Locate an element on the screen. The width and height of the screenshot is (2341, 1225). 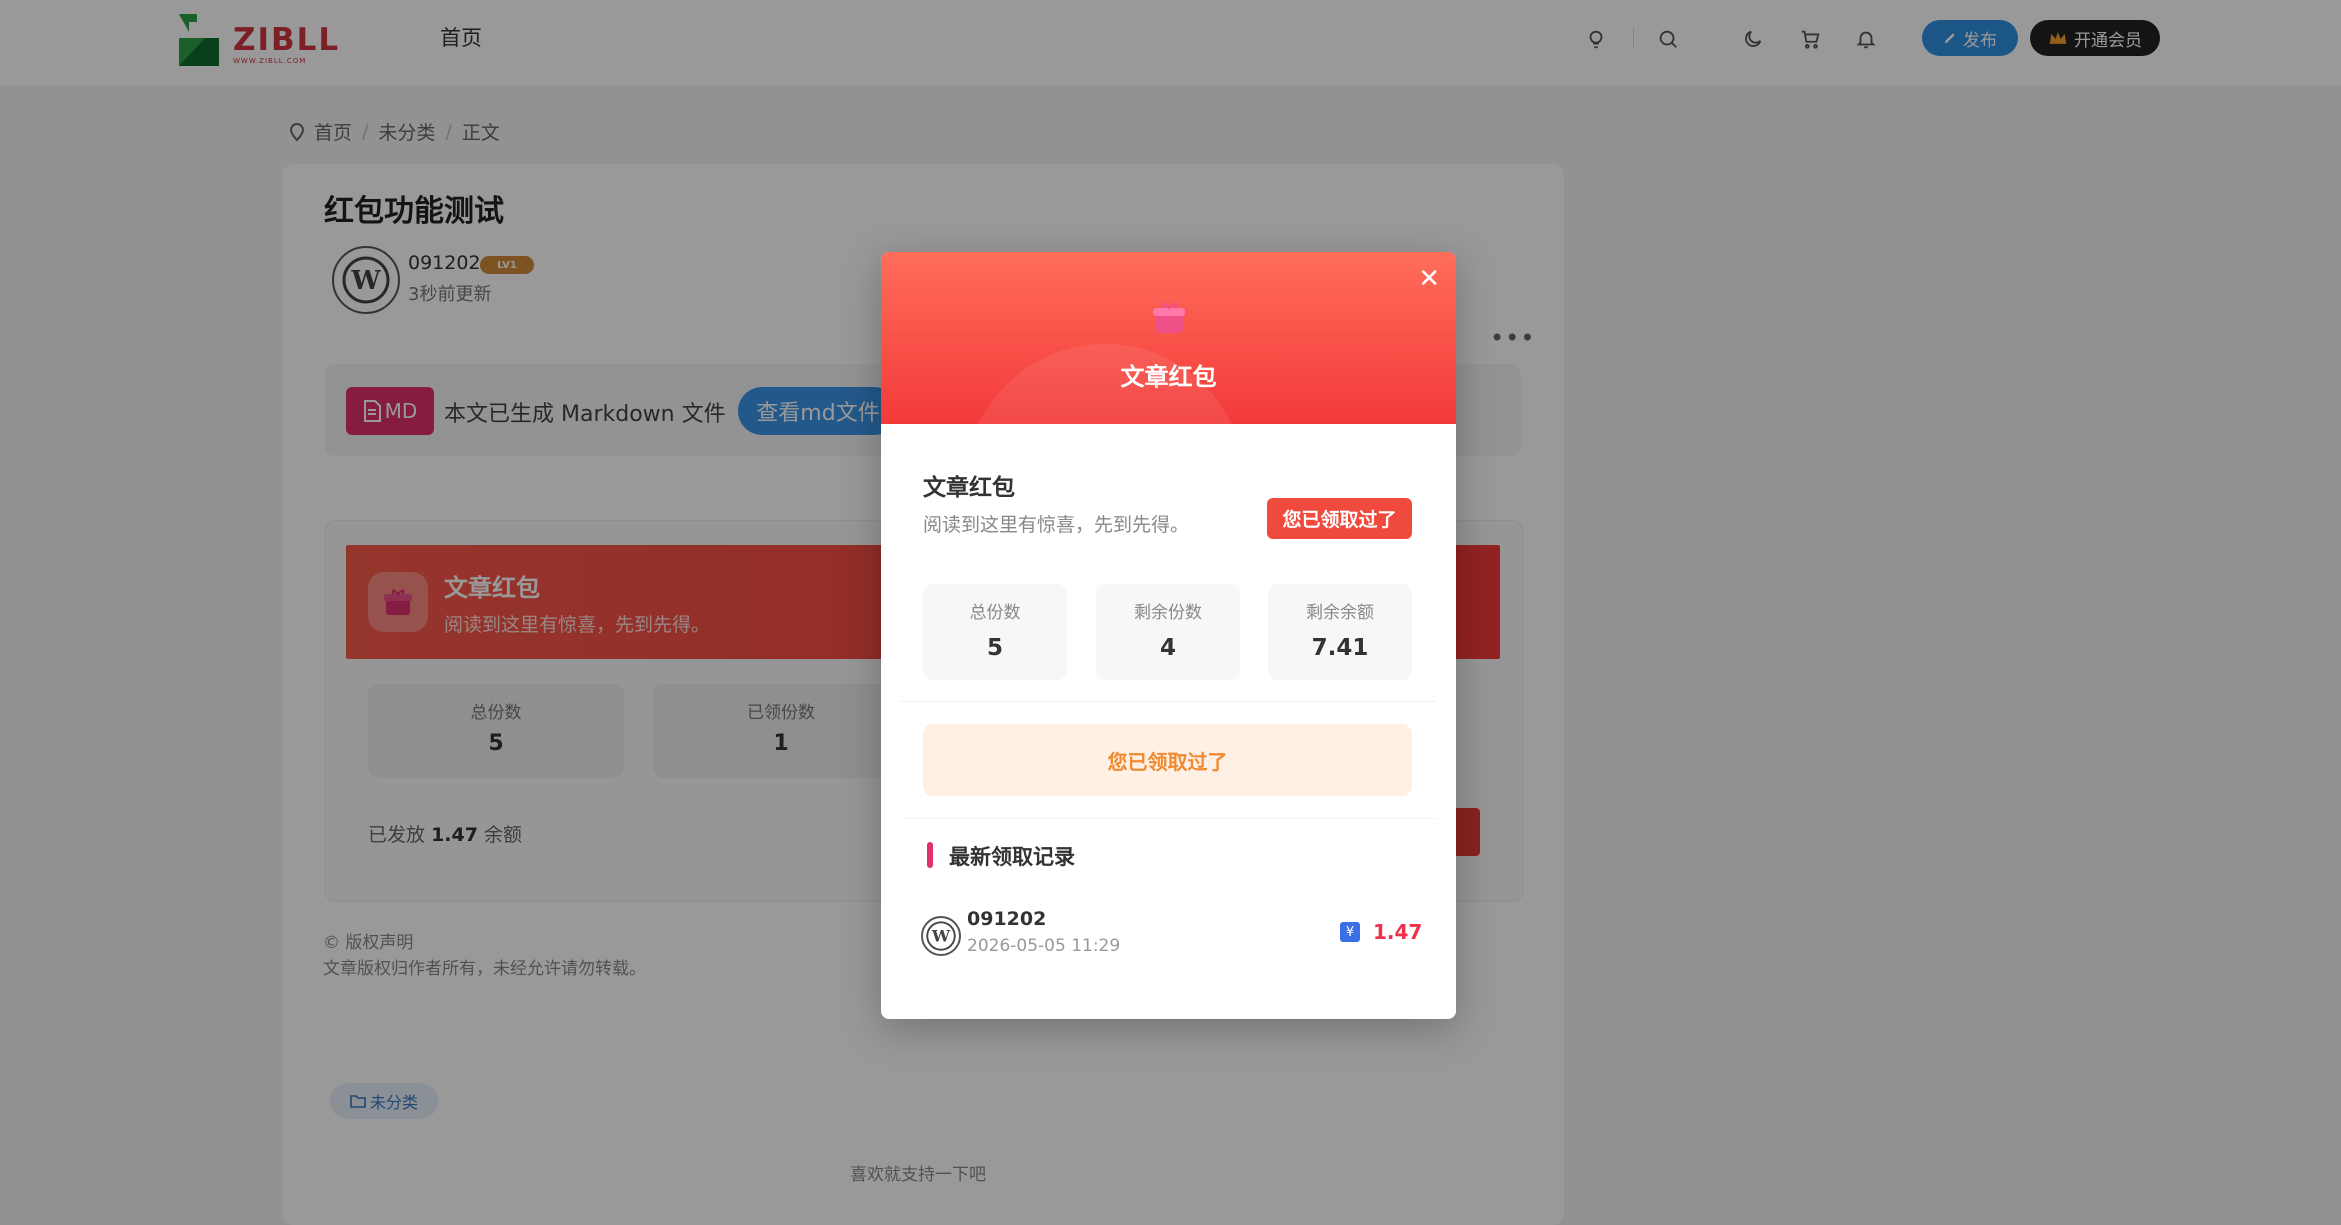
close-icon: ✕ is located at coordinates (1429, 279).